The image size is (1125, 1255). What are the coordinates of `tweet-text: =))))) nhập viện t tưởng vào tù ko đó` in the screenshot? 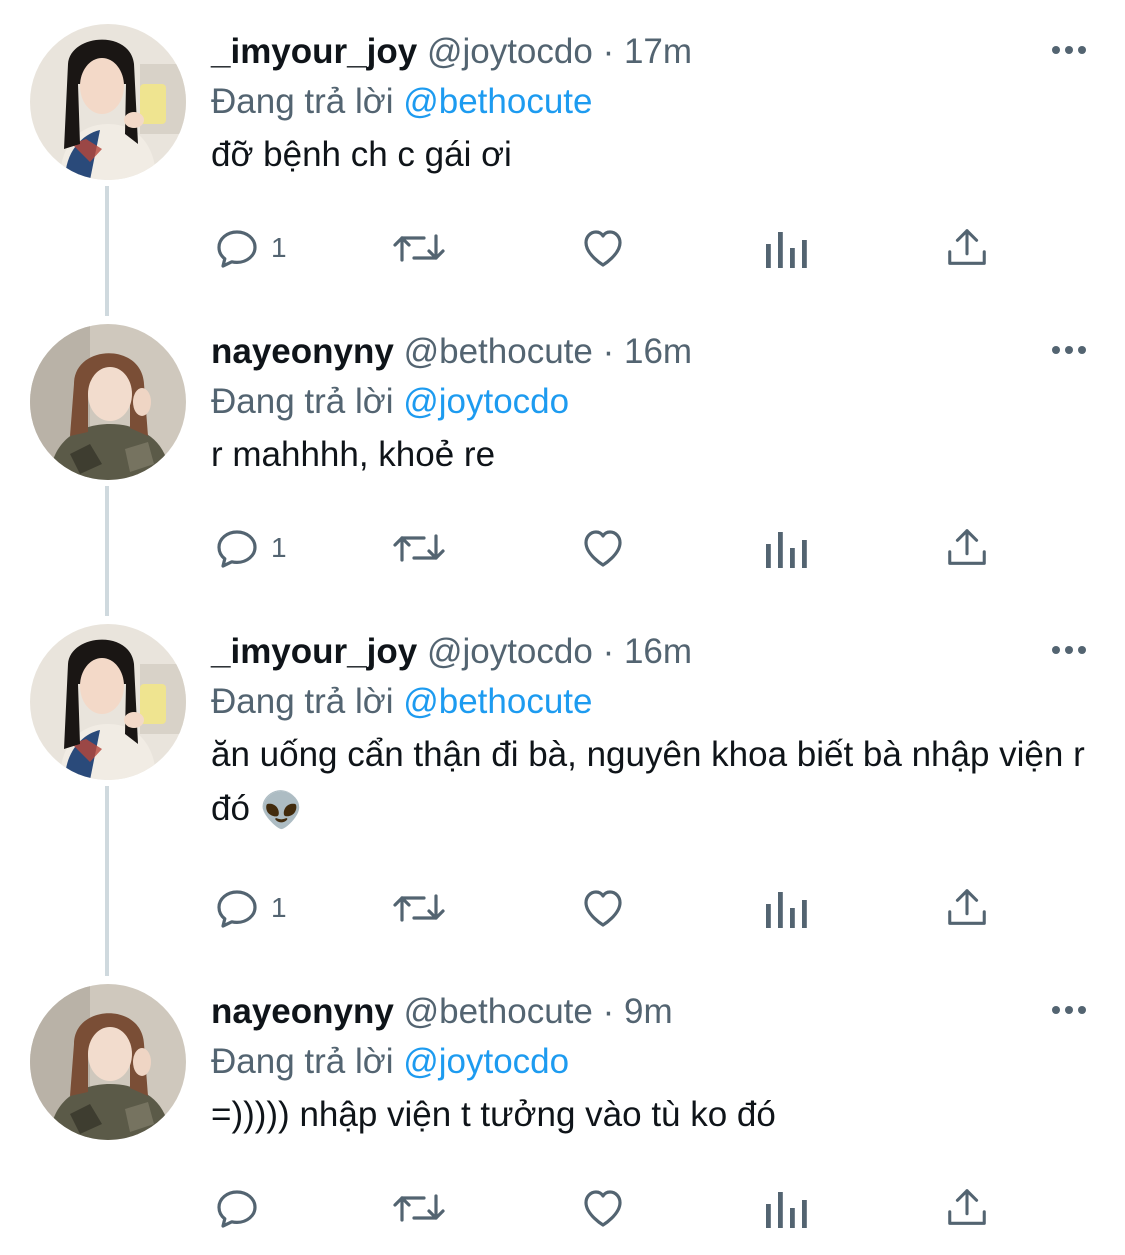 It's located at (651, 1115).